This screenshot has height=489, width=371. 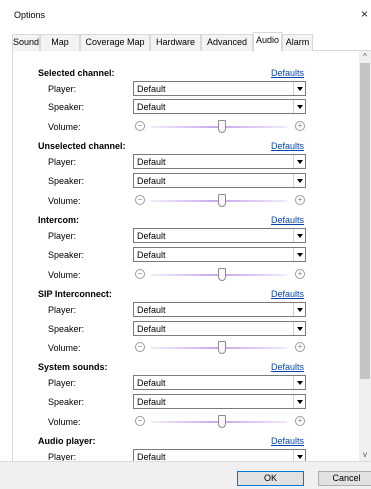 I want to click on section-title: Unselected channel:, so click(x=82, y=146).